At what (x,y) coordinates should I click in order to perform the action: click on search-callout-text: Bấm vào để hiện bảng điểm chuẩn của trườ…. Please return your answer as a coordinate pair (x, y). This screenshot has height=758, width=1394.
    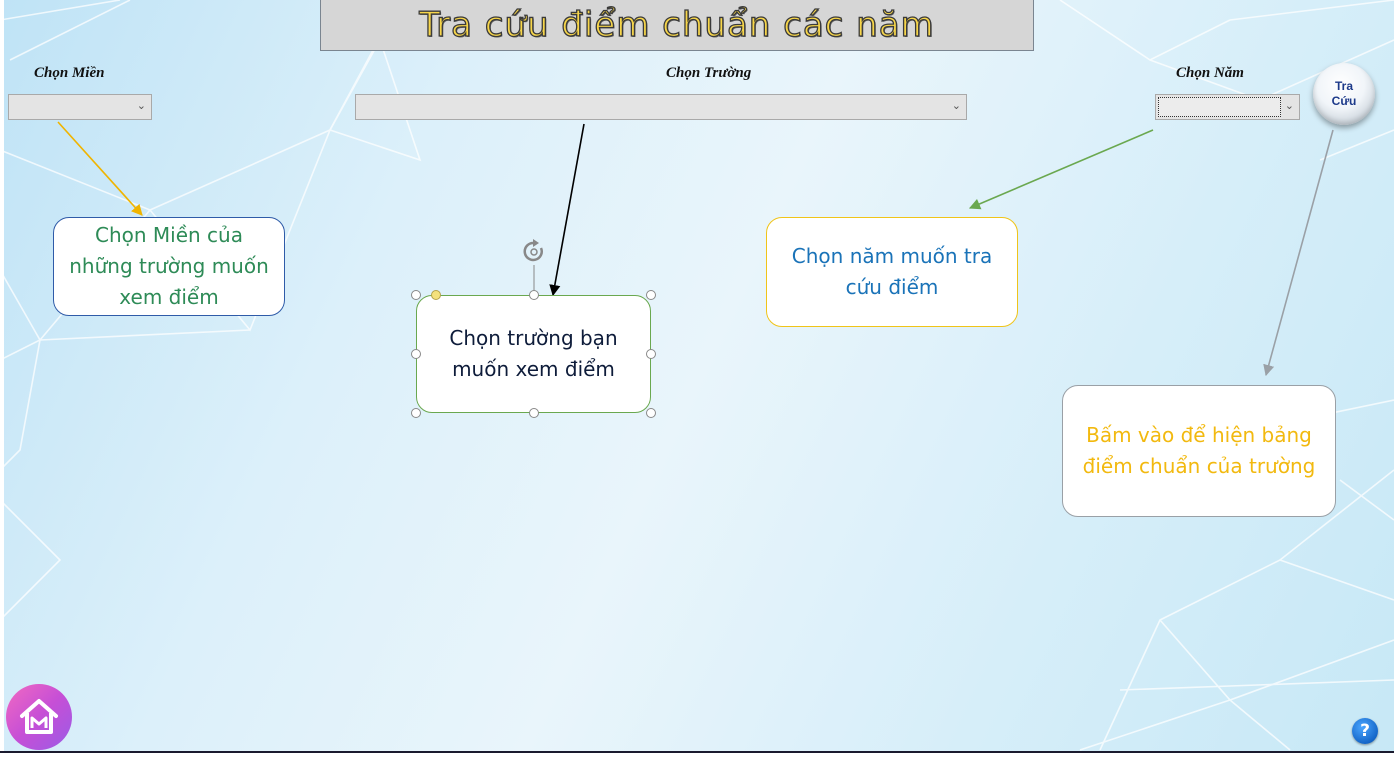
    Looking at the image, I should click on (1199, 450).